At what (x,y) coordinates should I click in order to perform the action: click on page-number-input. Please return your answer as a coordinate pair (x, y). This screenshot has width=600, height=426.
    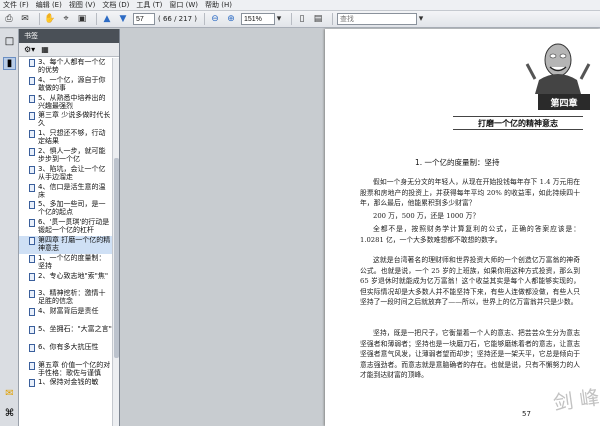
    Looking at the image, I should click on (144, 19).